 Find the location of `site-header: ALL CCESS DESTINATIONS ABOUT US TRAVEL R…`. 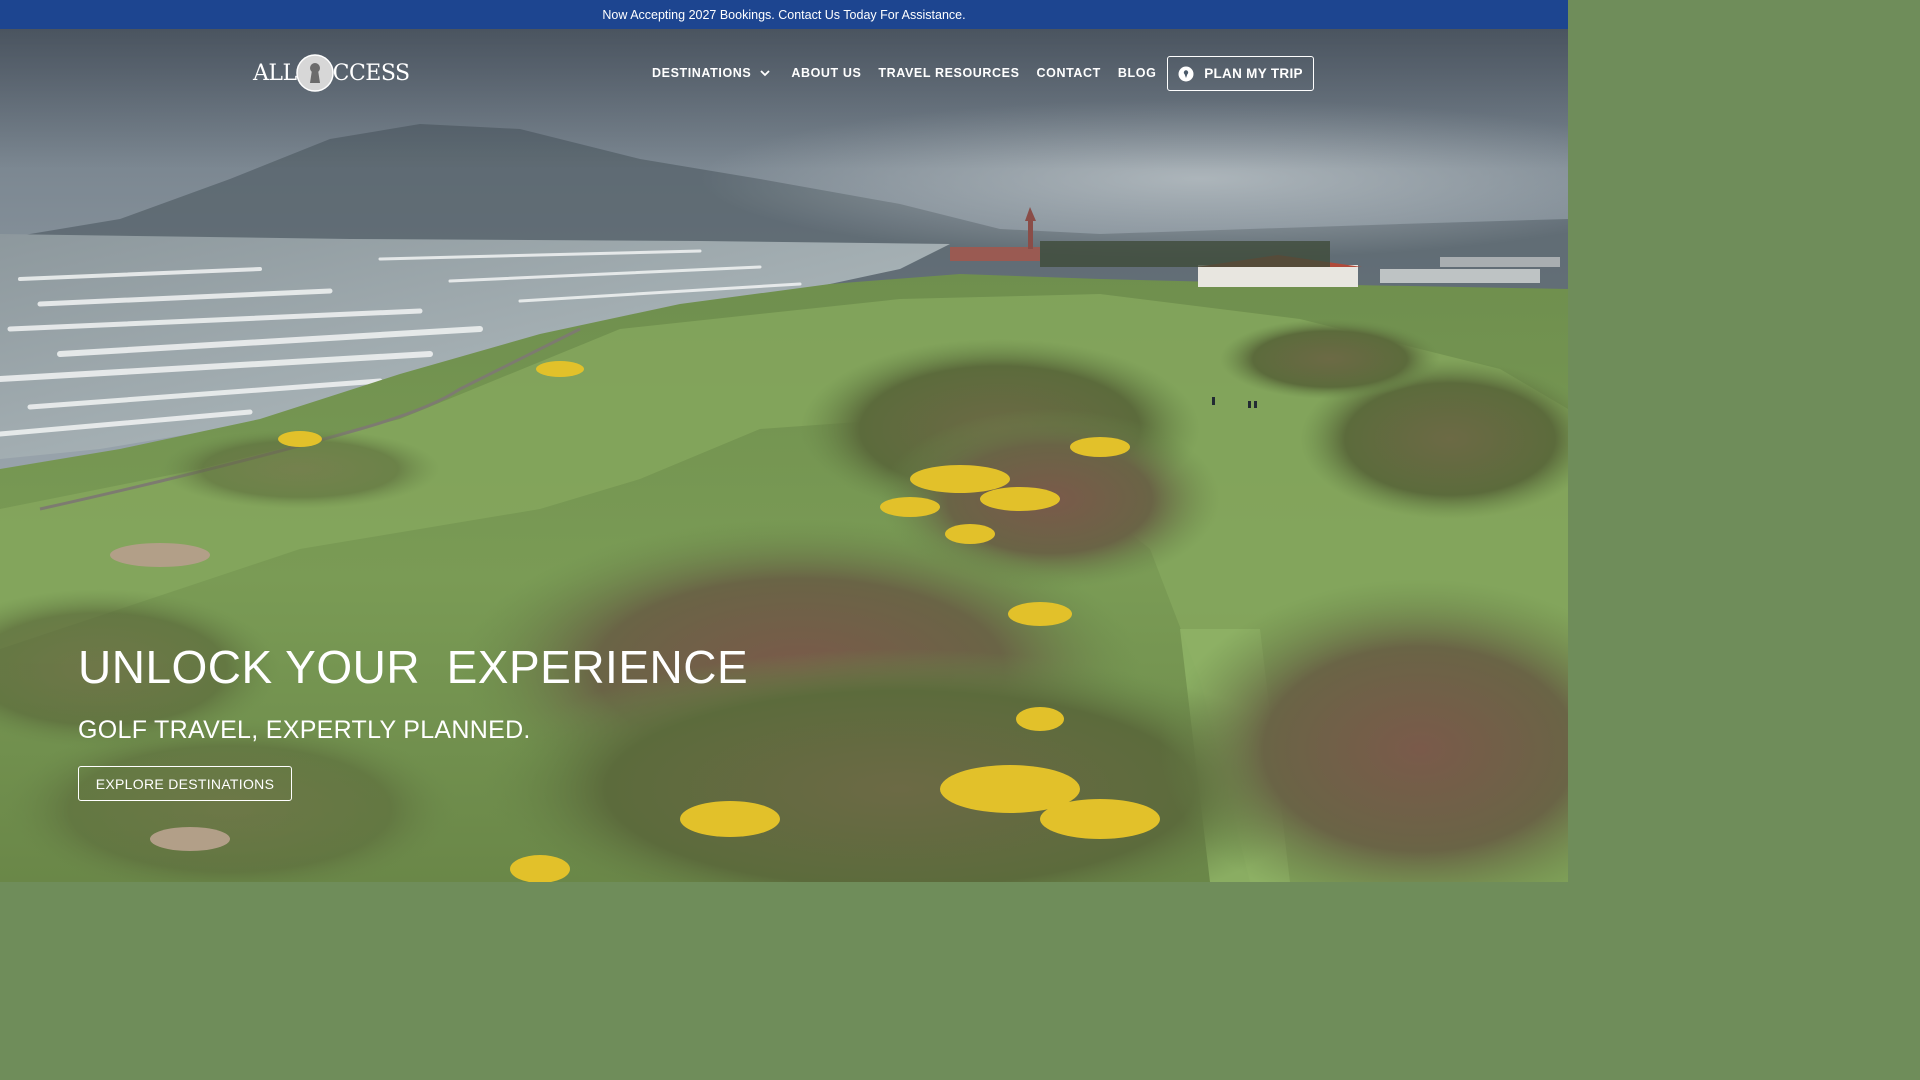

site-header: ALL CCESS DESTINATIONS ABOUT US TRAVEL R… is located at coordinates (784, 74).